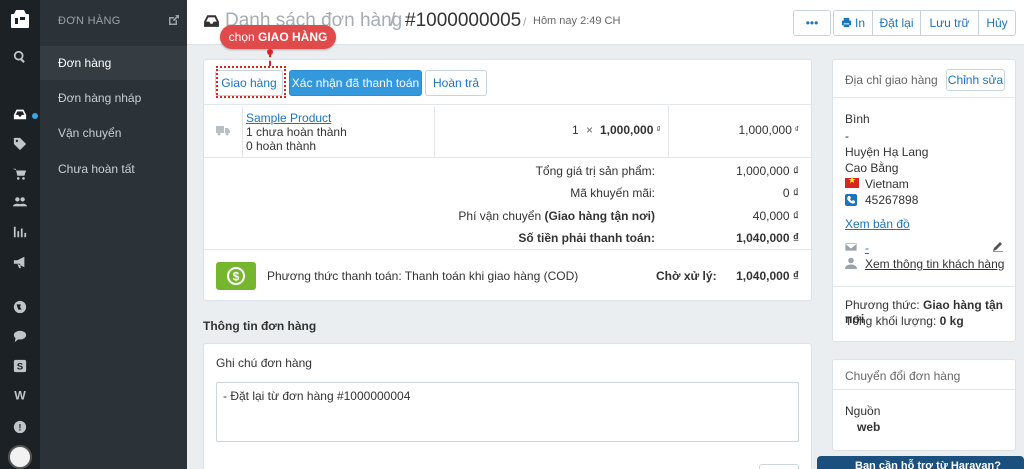 The image size is (1024, 469). Describe the element at coordinates (20, 57) in the screenshot. I see `search-icon` at that location.